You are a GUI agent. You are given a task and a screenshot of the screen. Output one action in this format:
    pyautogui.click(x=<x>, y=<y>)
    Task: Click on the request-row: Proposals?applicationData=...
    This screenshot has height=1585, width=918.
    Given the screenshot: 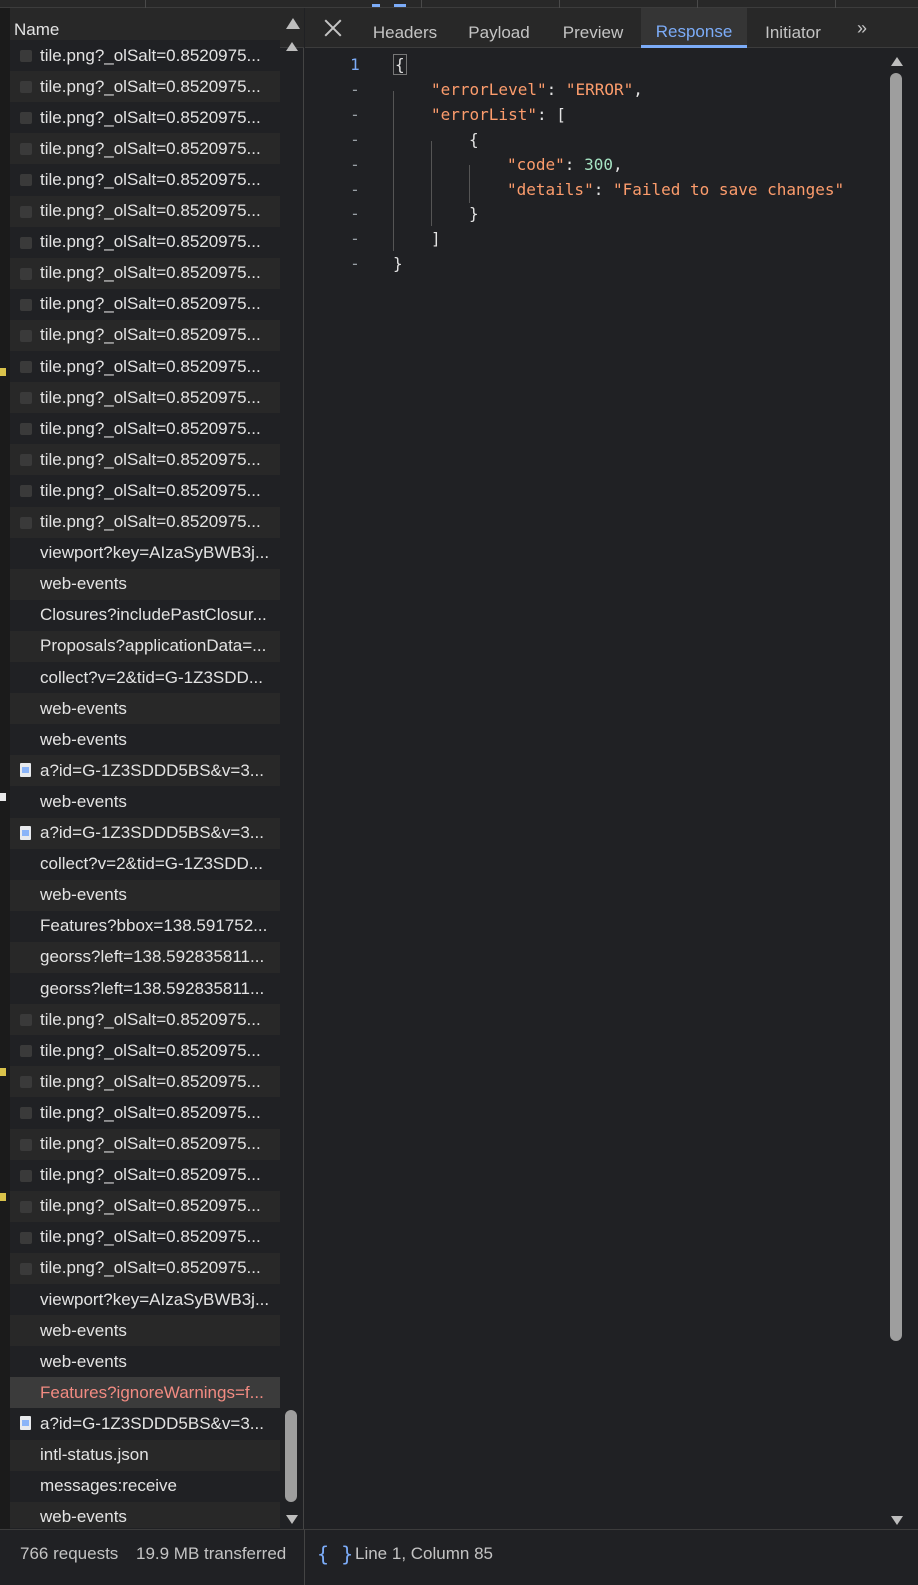 What is the action you would take?
    pyautogui.click(x=145, y=646)
    